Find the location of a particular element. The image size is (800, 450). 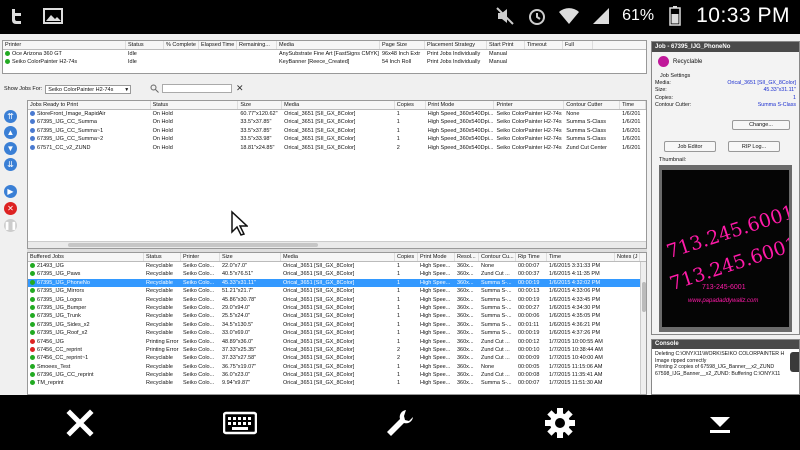

printer-start-print: Manual is located at coordinates (498, 62).